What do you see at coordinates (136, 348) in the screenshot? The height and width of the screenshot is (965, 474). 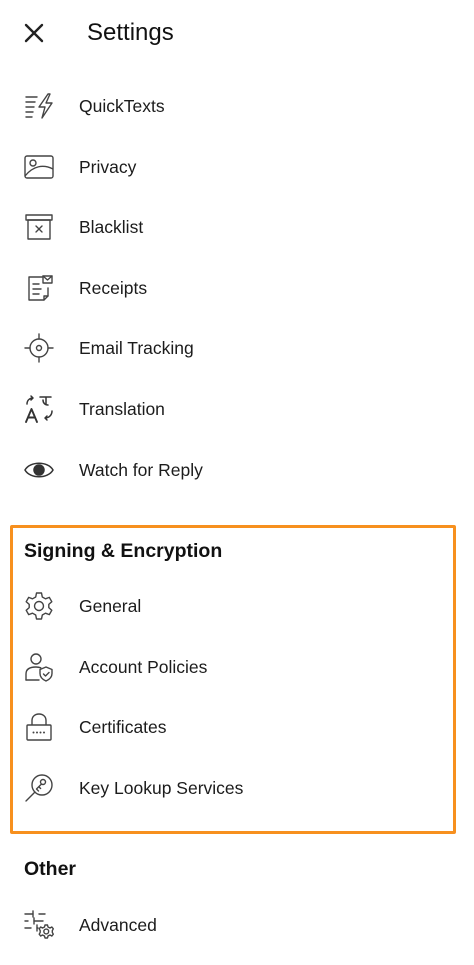 I see `menu-item-label: Email Tracking` at bounding box center [136, 348].